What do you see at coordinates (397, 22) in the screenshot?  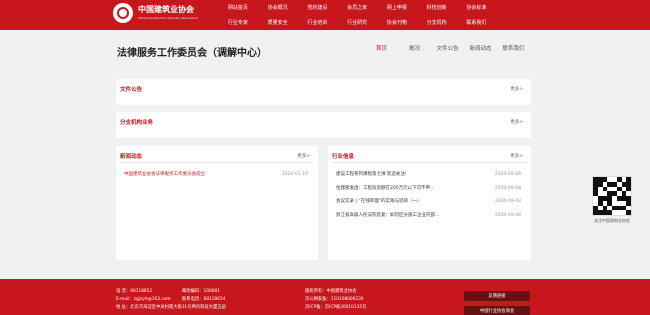 I see `nav-item-publications: 协会刊物` at bounding box center [397, 22].